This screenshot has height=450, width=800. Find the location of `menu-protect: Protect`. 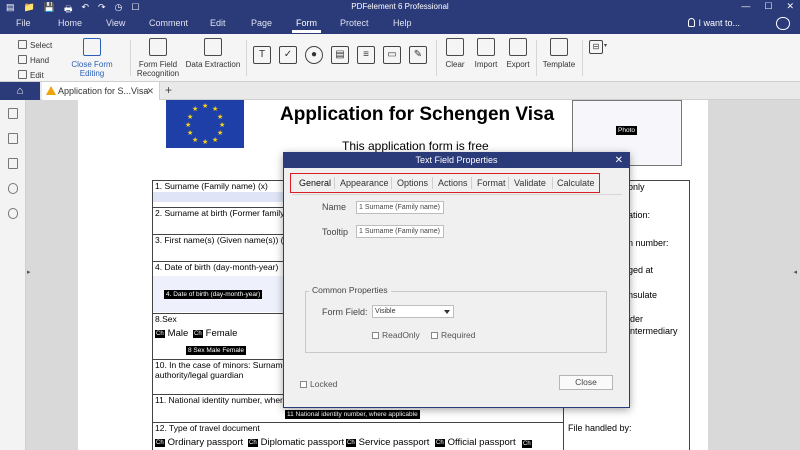

menu-protect: Protect is located at coordinates (354, 23).